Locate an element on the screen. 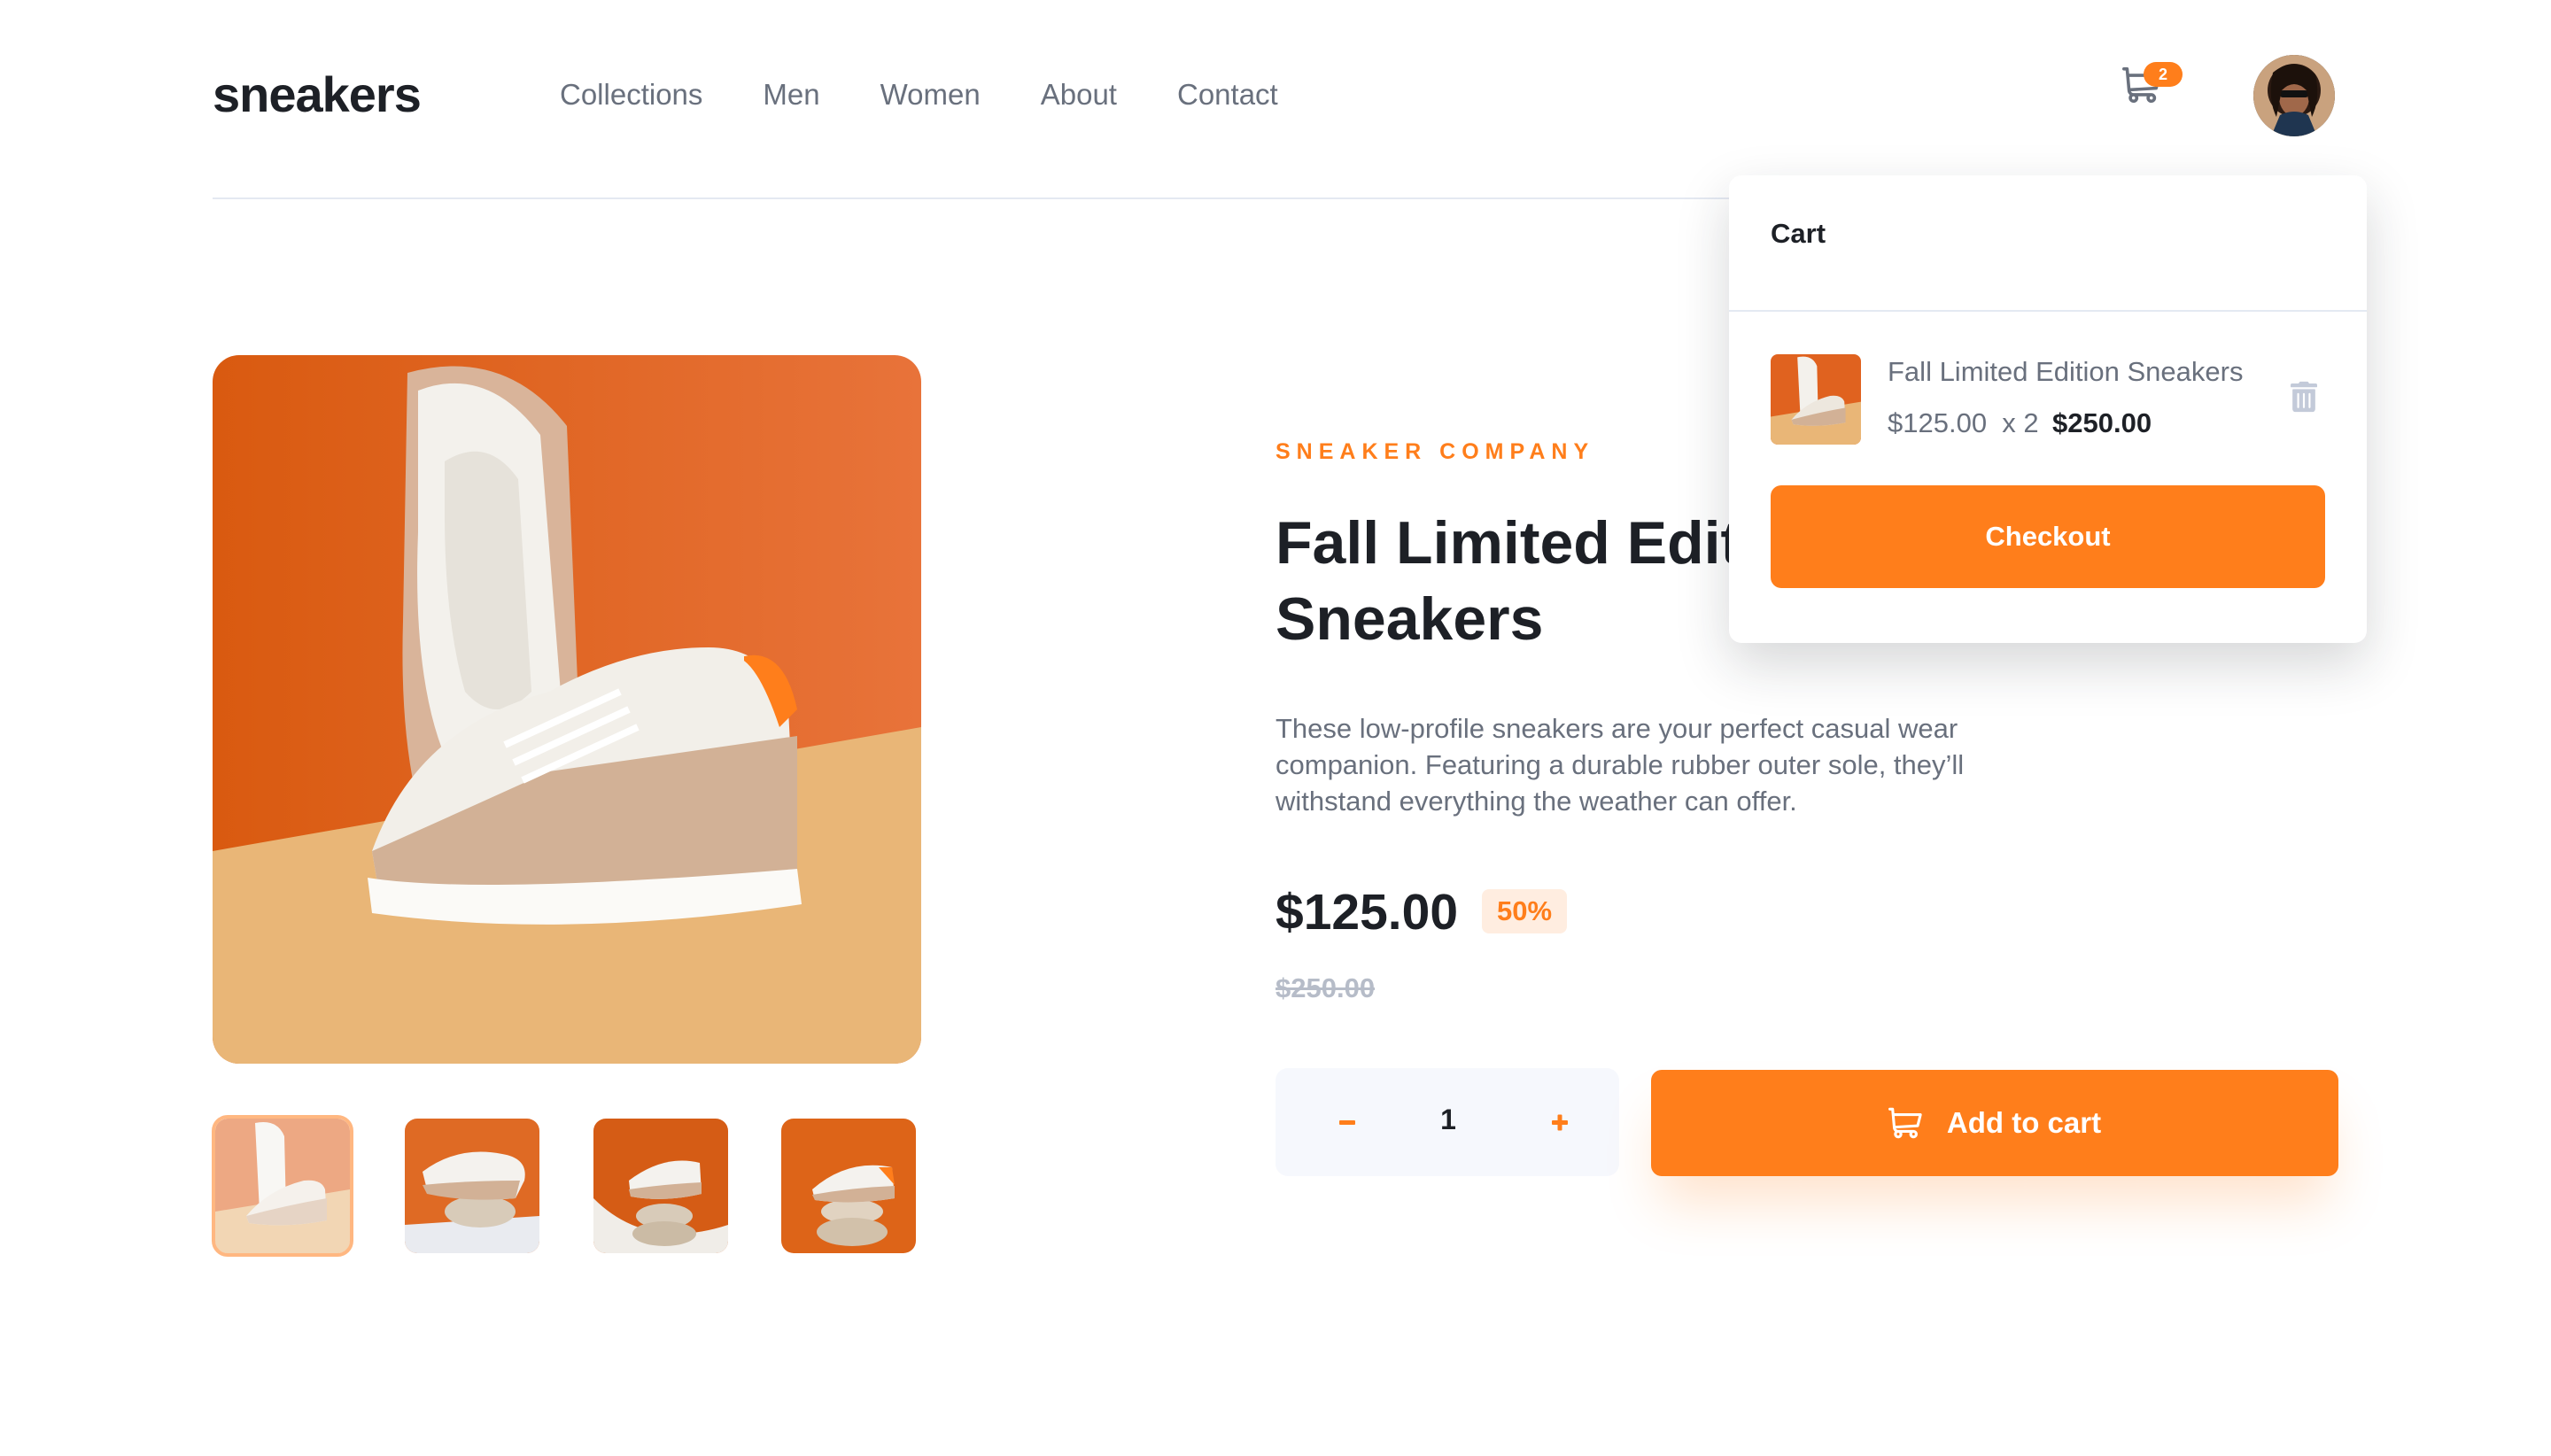 This screenshot has width=2551, height=1456. nav-collections: Collections is located at coordinates (631, 95).